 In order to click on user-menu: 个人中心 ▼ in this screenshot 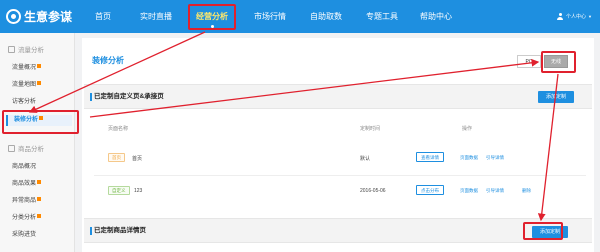, I will do `click(574, 16)`.